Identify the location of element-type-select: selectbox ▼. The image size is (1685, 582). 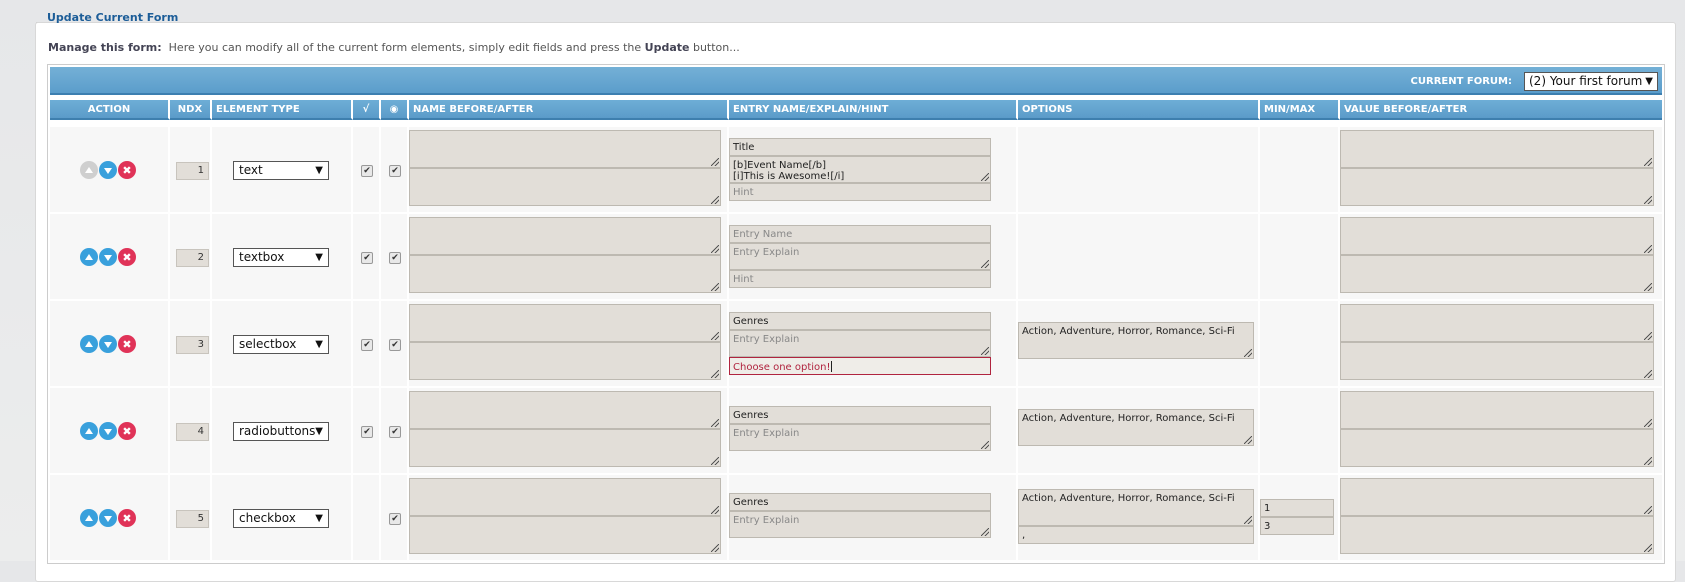
(281, 344).